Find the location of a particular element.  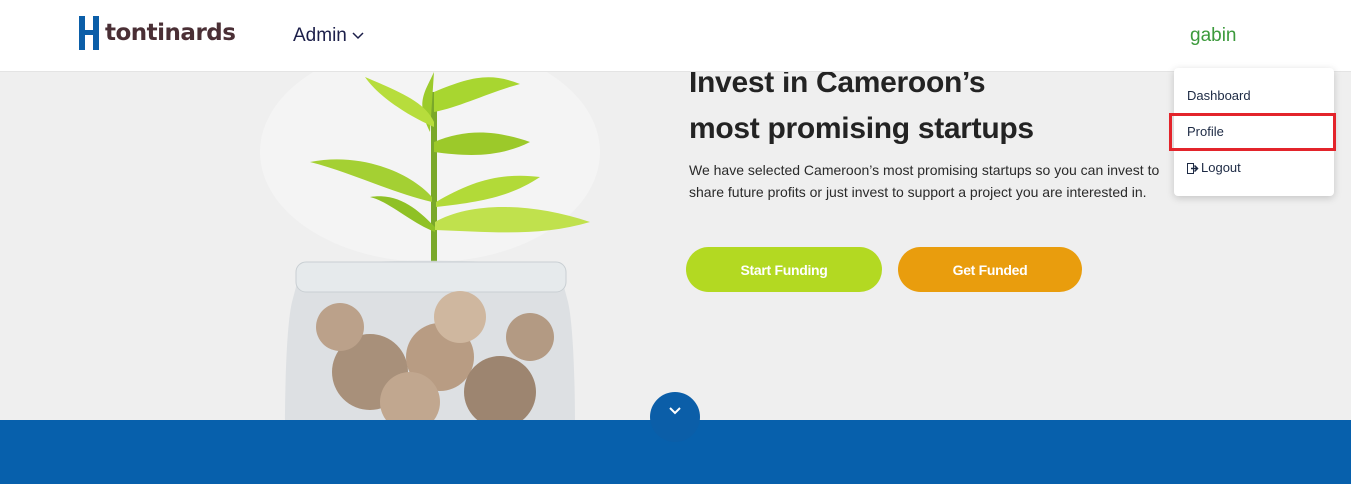

logo-icon is located at coordinates (89, 33).